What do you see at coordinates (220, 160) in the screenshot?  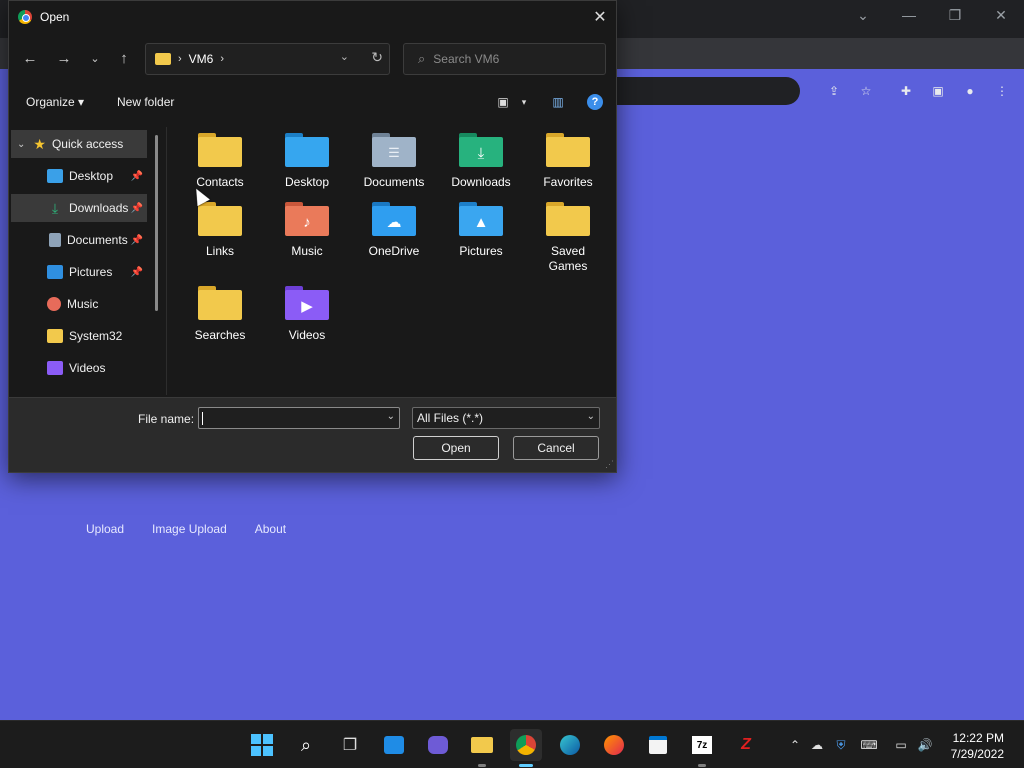 I see `file-item-contacts: Contacts` at bounding box center [220, 160].